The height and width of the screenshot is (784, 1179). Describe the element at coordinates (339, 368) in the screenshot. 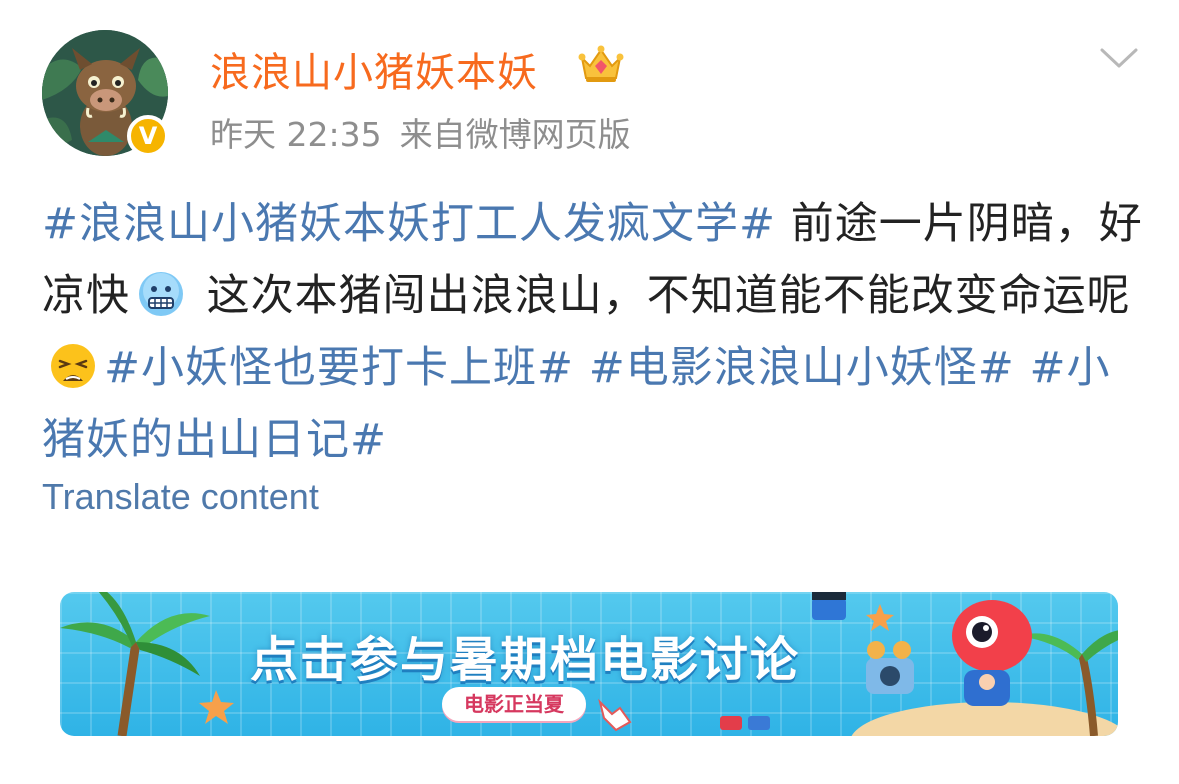

I see `topic-tag: #小妖怪也要打卡上班#` at that location.